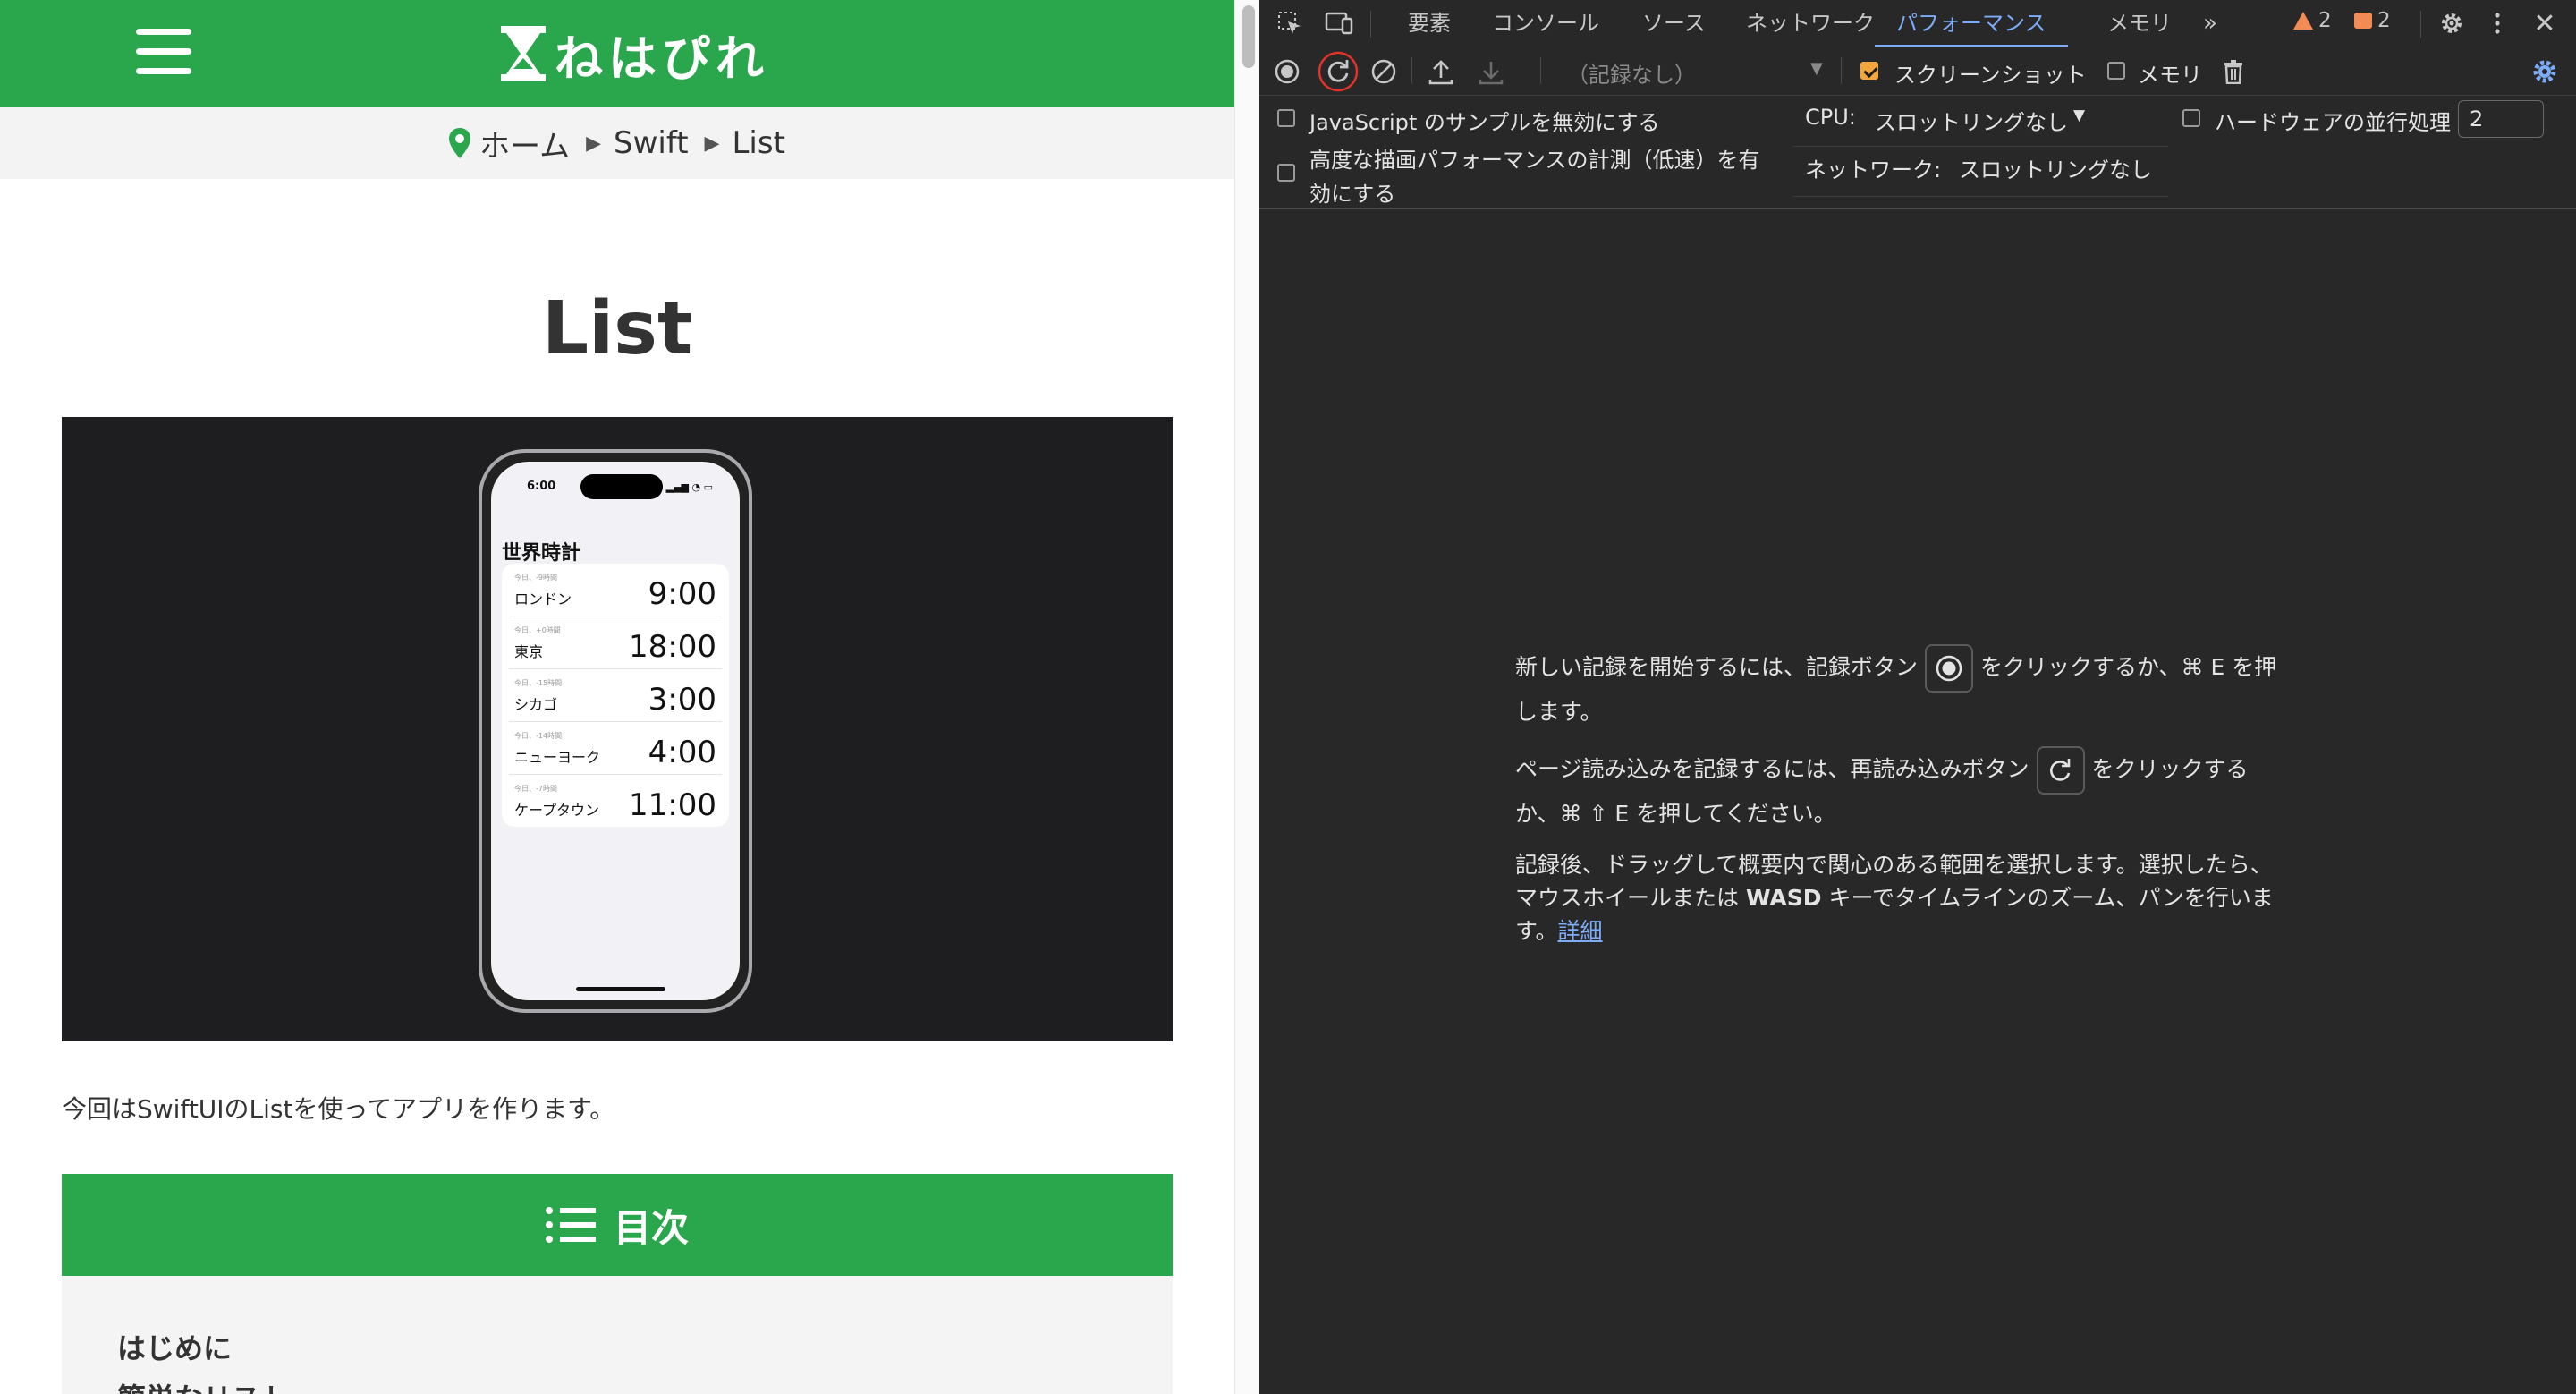 This screenshot has width=2576, height=1394. What do you see at coordinates (662, 59) in the screenshot?
I see `logo-text: ねはぴれ` at bounding box center [662, 59].